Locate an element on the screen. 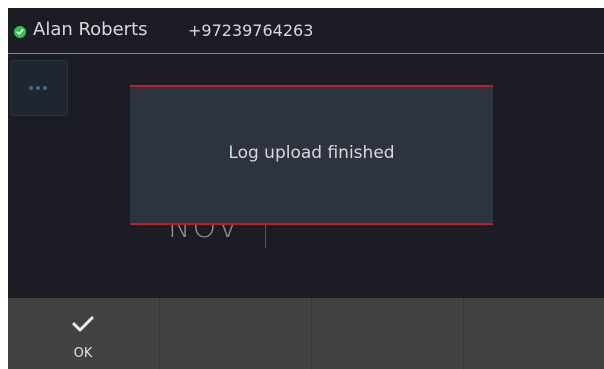  ok-softkey-label: OK is located at coordinates (83, 353).